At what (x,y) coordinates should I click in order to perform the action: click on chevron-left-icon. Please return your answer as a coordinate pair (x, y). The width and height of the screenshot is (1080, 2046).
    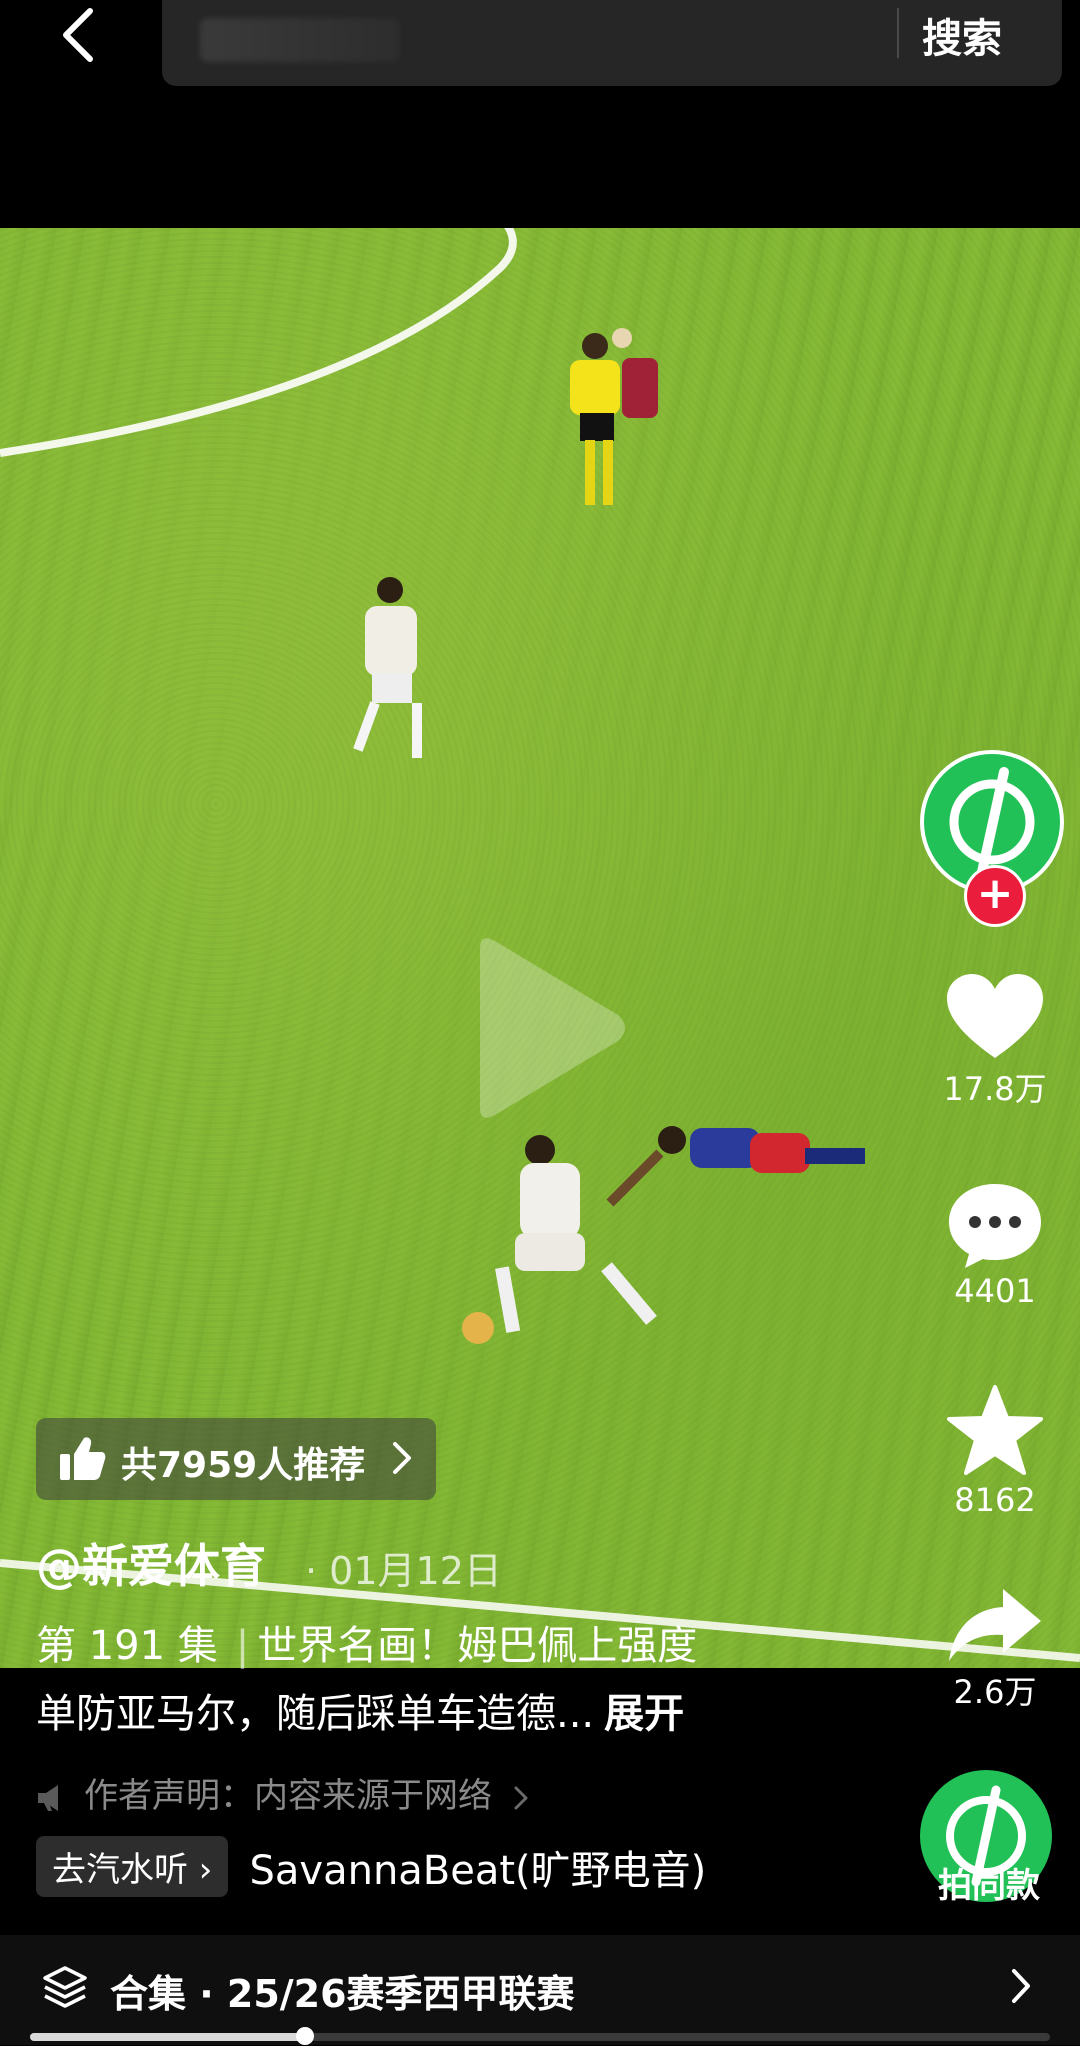
    Looking at the image, I should click on (78, 35).